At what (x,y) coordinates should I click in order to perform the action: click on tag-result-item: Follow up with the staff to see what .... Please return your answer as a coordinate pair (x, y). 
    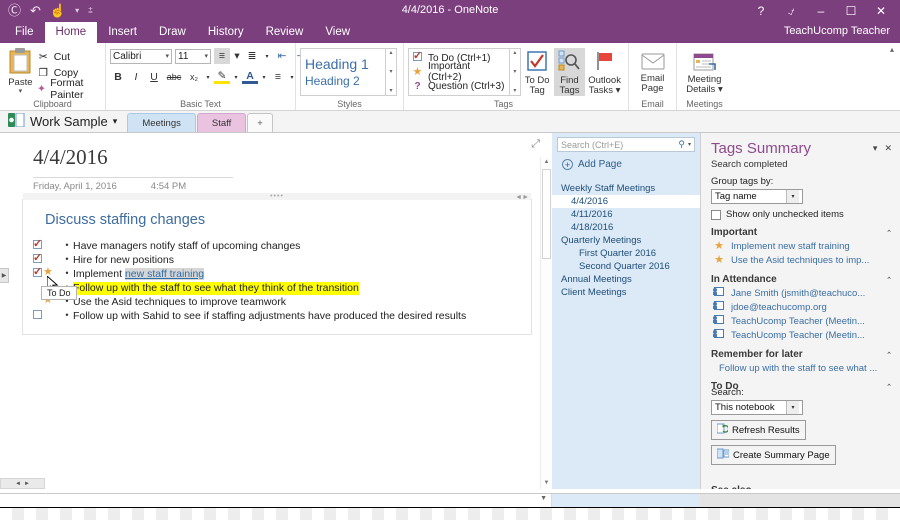
    Looking at the image, I should click on (801, 368).